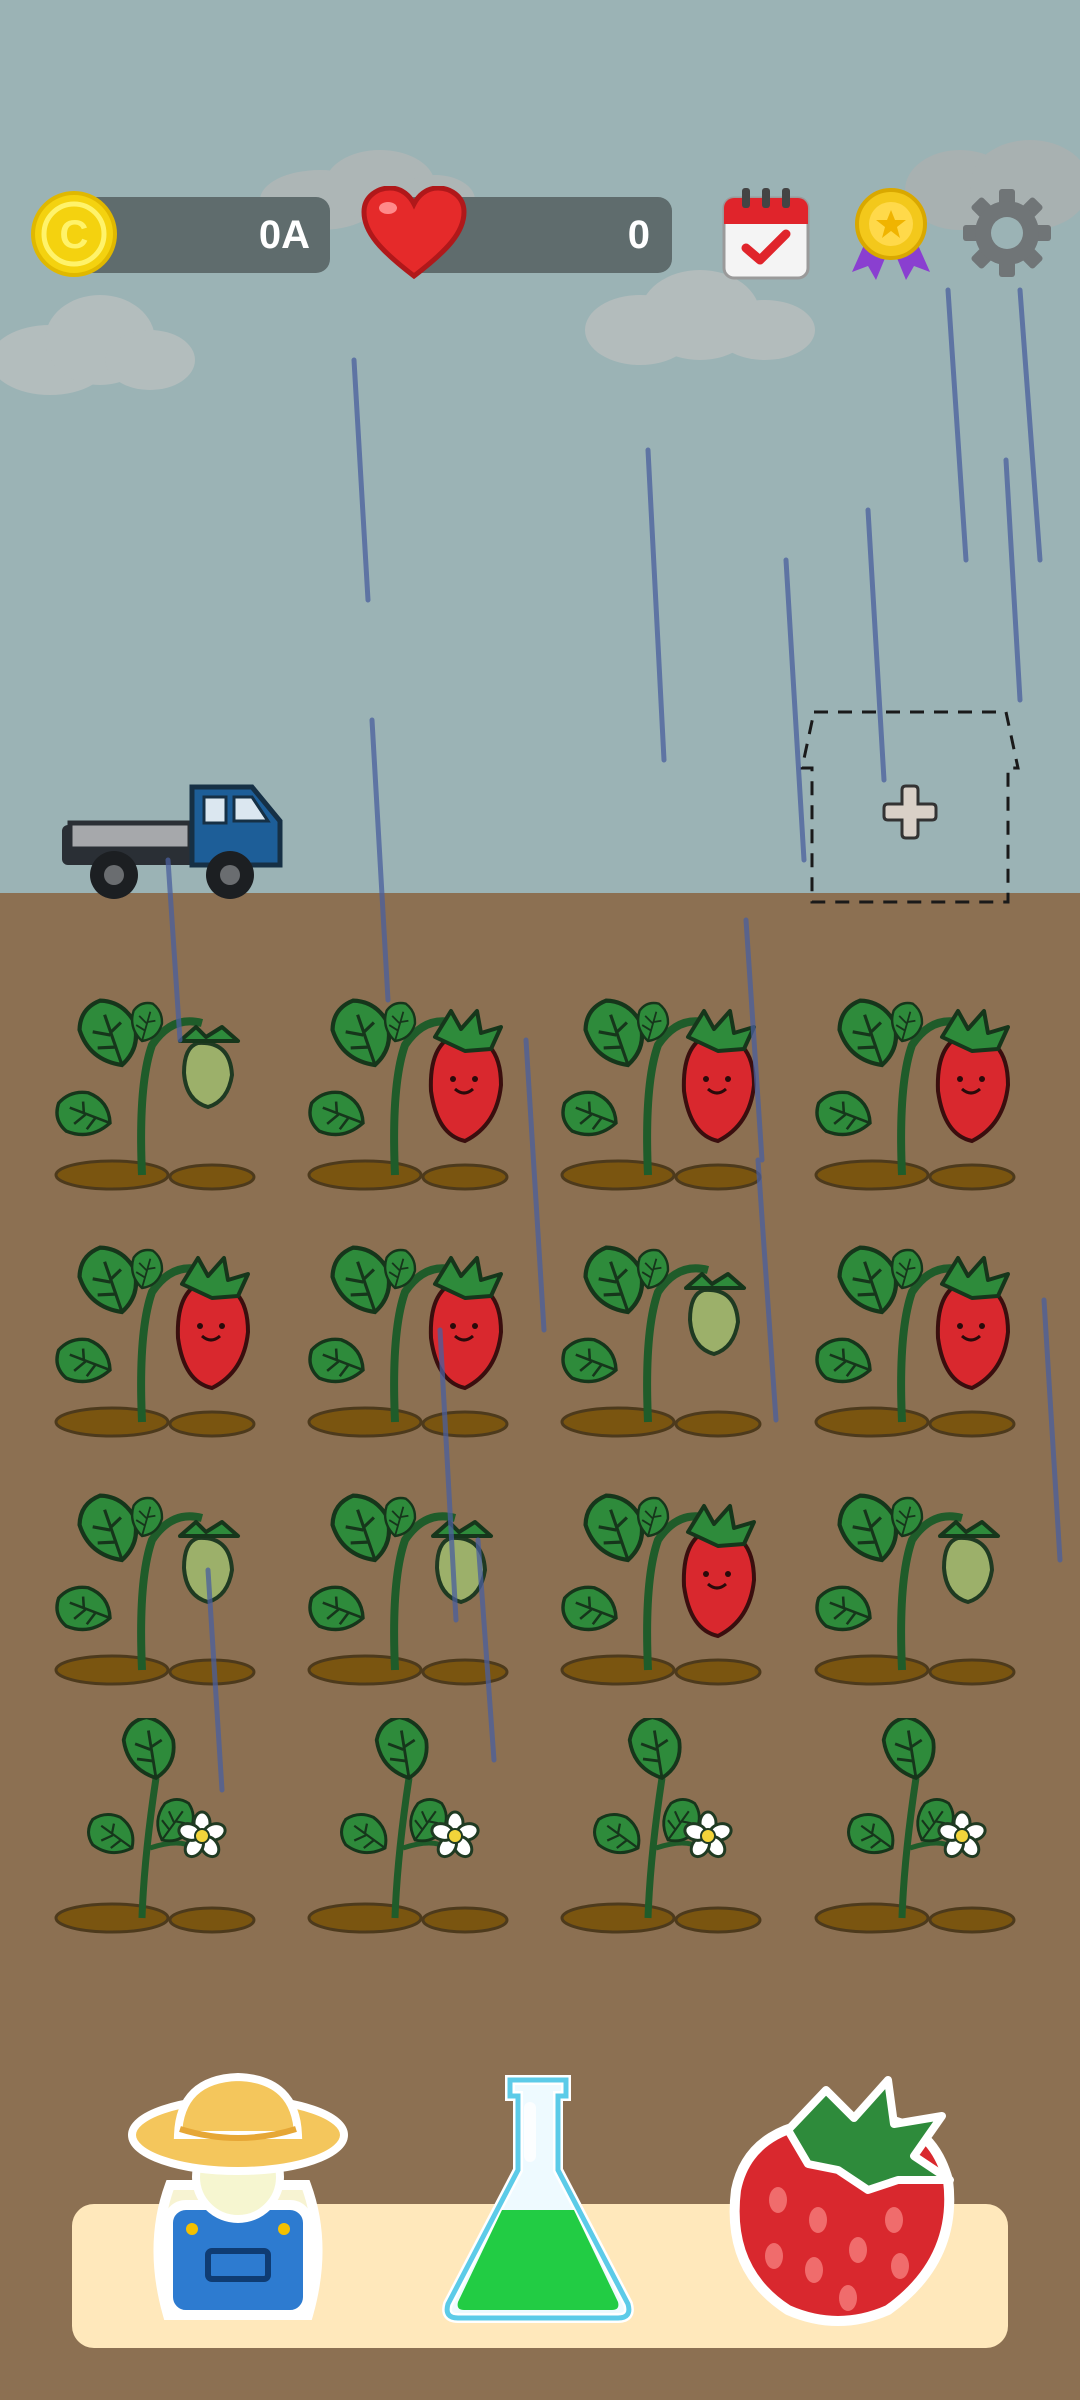 This screenshot has width=1080, height=2400. I want to click on potion-flask-button, so click(538, 2198).